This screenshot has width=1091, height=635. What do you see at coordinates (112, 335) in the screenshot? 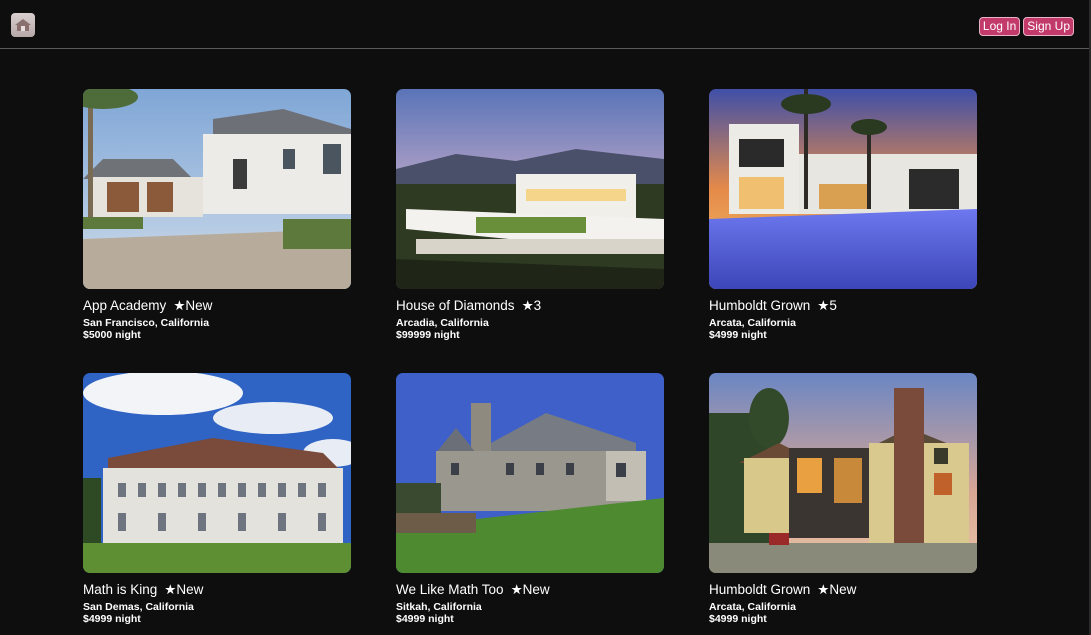
I see `listing-price: $5000 night` at bounding box center [112, 335].